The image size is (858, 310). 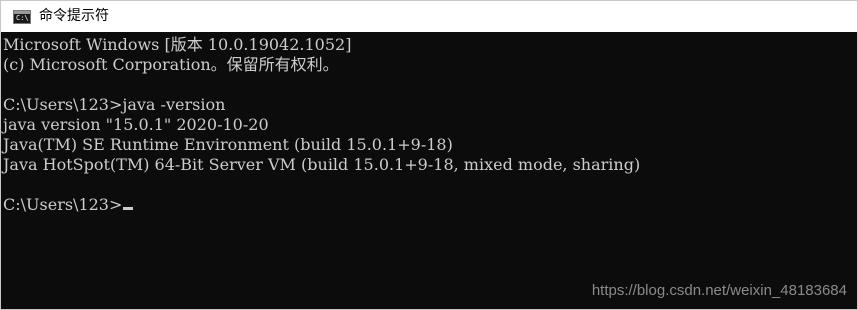 What do you see at coordinates (136, 124) in the screenshot?
I see `console-line: java version "15.0.1" 2020-10-20` at bounding box center [136, 124].